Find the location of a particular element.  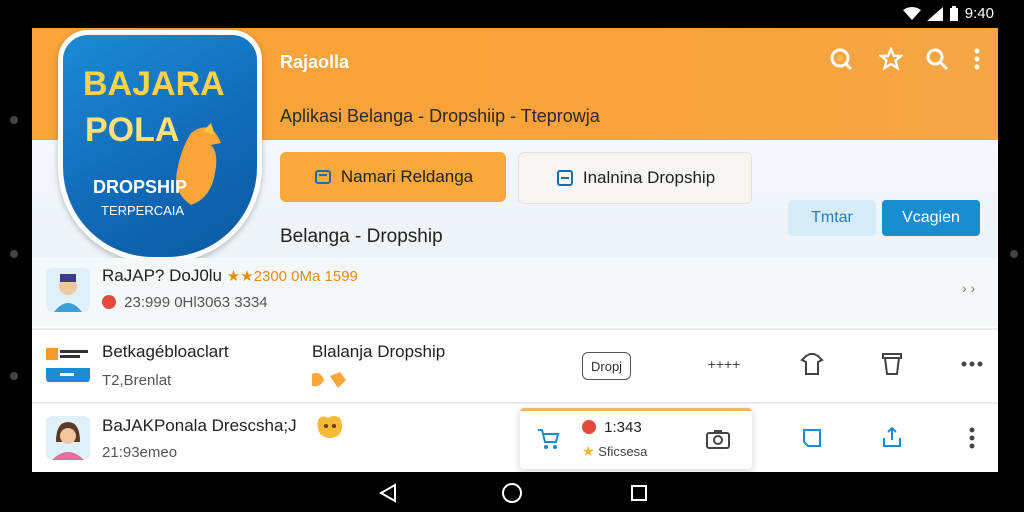

app-subtitle: Aplikasi Belanga - Dropshiip - Tteprowja is located at coordinates (440, 116).